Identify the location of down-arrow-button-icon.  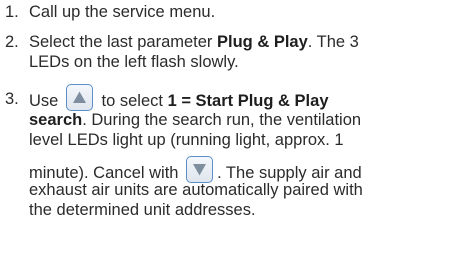
(200, 169).